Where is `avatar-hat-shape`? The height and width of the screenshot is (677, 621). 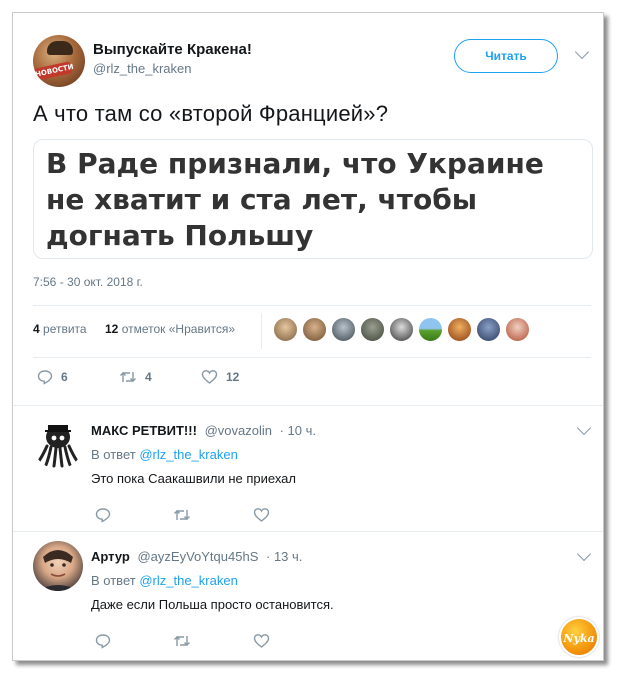 avatar-hat-shape is located at coordinates (60, 48).